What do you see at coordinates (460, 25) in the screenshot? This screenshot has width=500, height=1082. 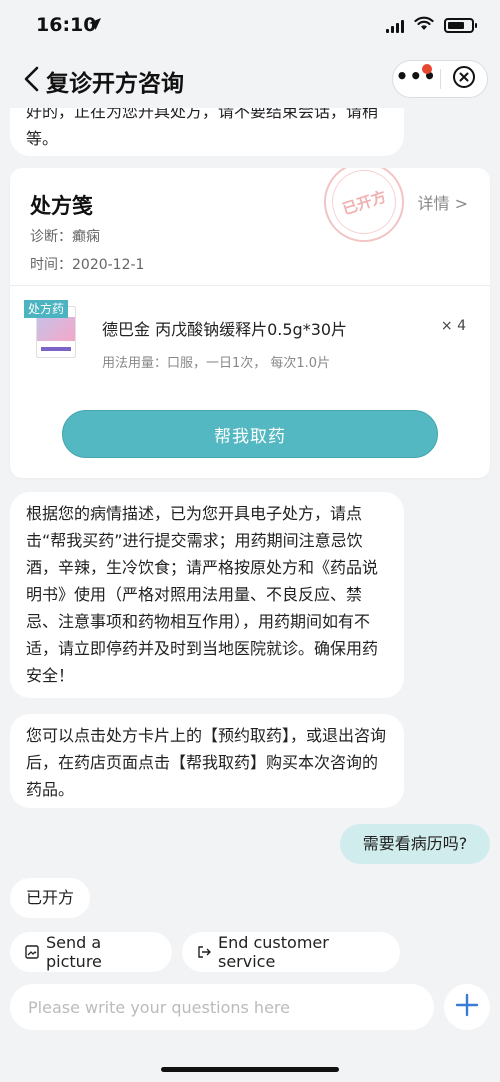 I see `battery-icon` at bounding box center [460, 25].